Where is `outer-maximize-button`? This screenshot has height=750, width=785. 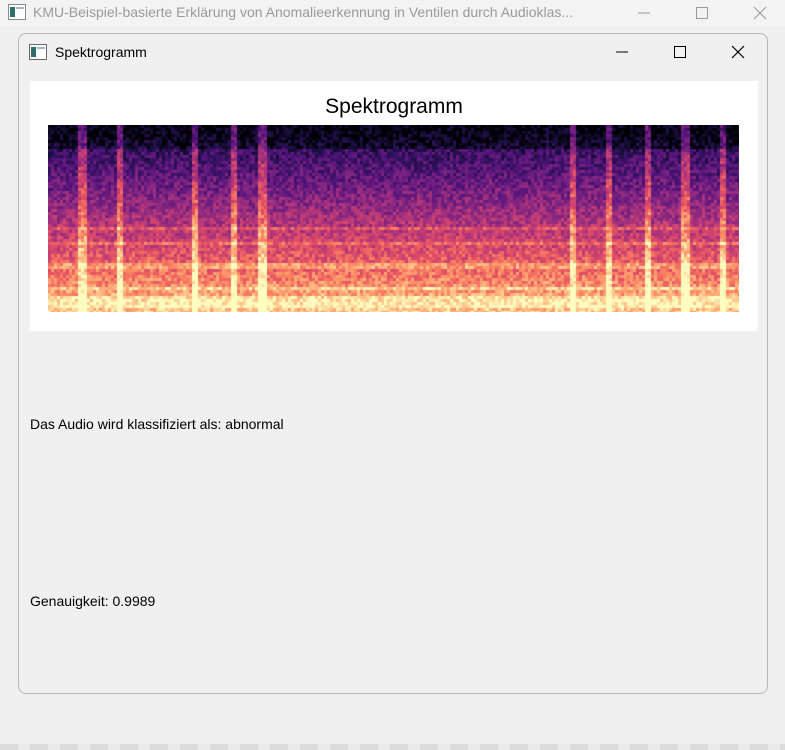 outer-maximize-button is located at coordinates (702, 13).